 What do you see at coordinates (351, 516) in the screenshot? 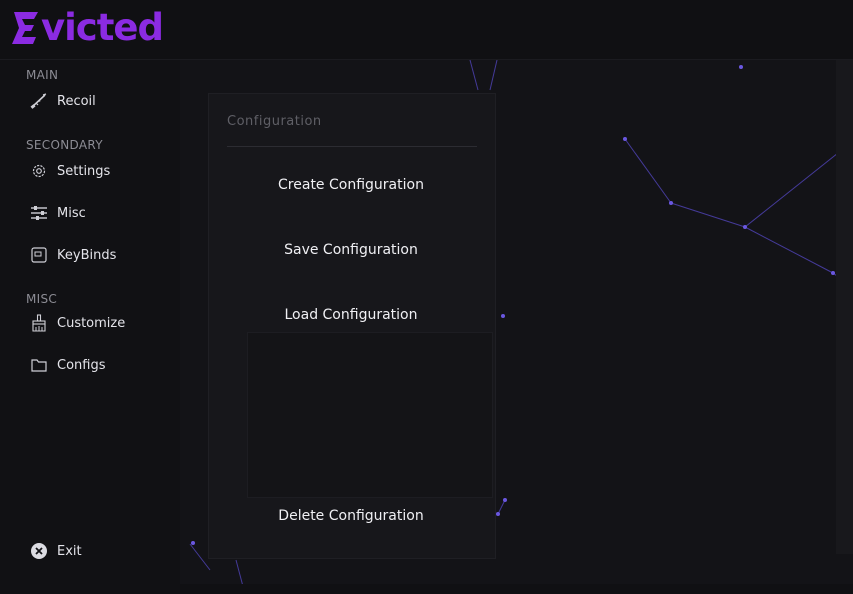
I see `delete-configuration-button: Delete Configuration` at bounding box center [351, 516].